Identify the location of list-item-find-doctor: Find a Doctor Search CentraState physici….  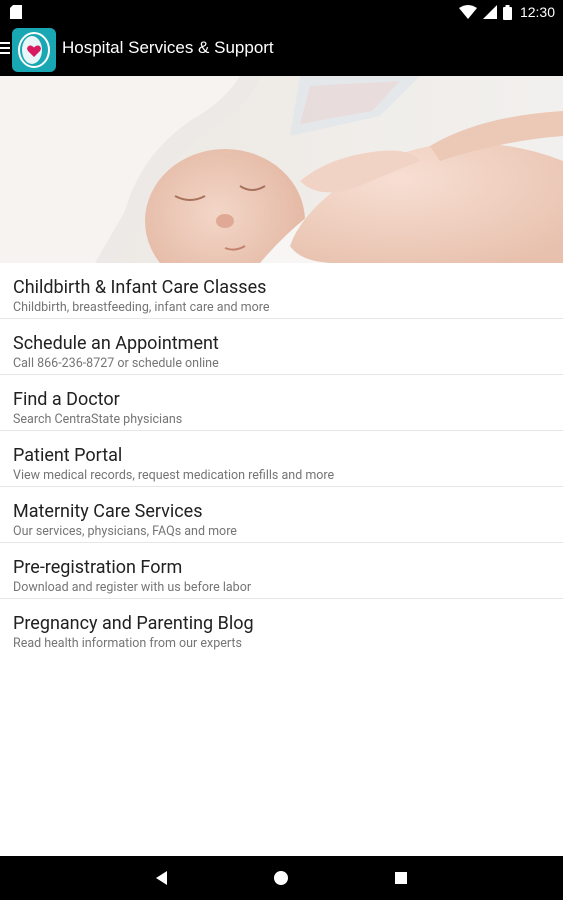
(281, 403).